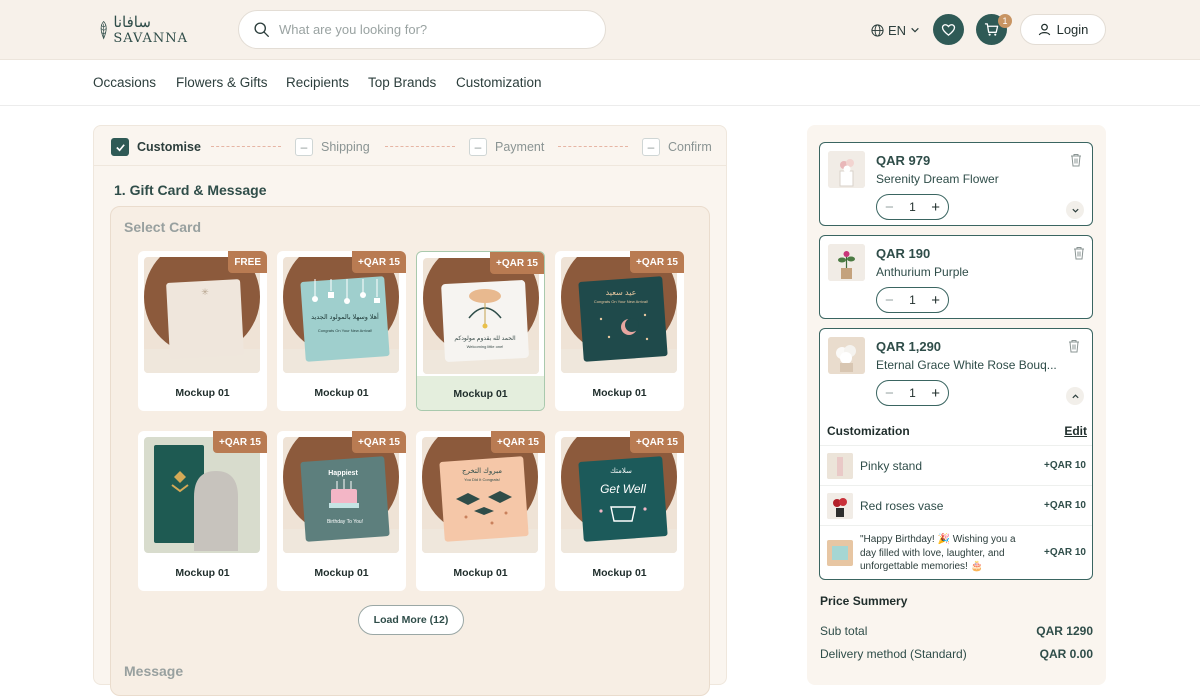 The image size is (1200, 696). Describe the element at coordinates (956, 631) in the screenshot. I see `subtotal-row: Sub total QAR 1290` at that location.